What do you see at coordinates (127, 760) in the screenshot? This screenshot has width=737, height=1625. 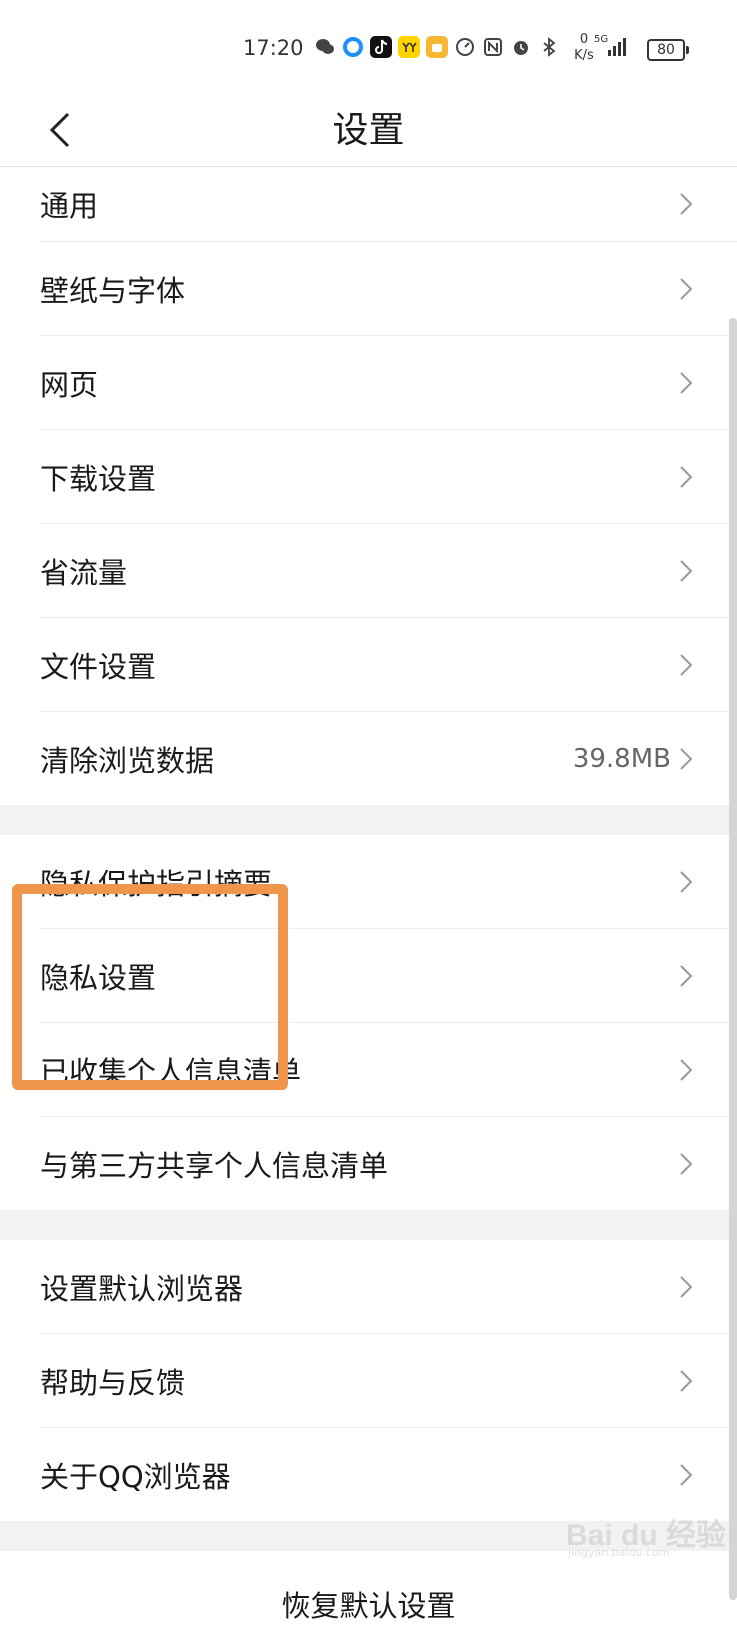 I see `settings-item-label: 清除浏览数据` at bounding box center [127, 760].